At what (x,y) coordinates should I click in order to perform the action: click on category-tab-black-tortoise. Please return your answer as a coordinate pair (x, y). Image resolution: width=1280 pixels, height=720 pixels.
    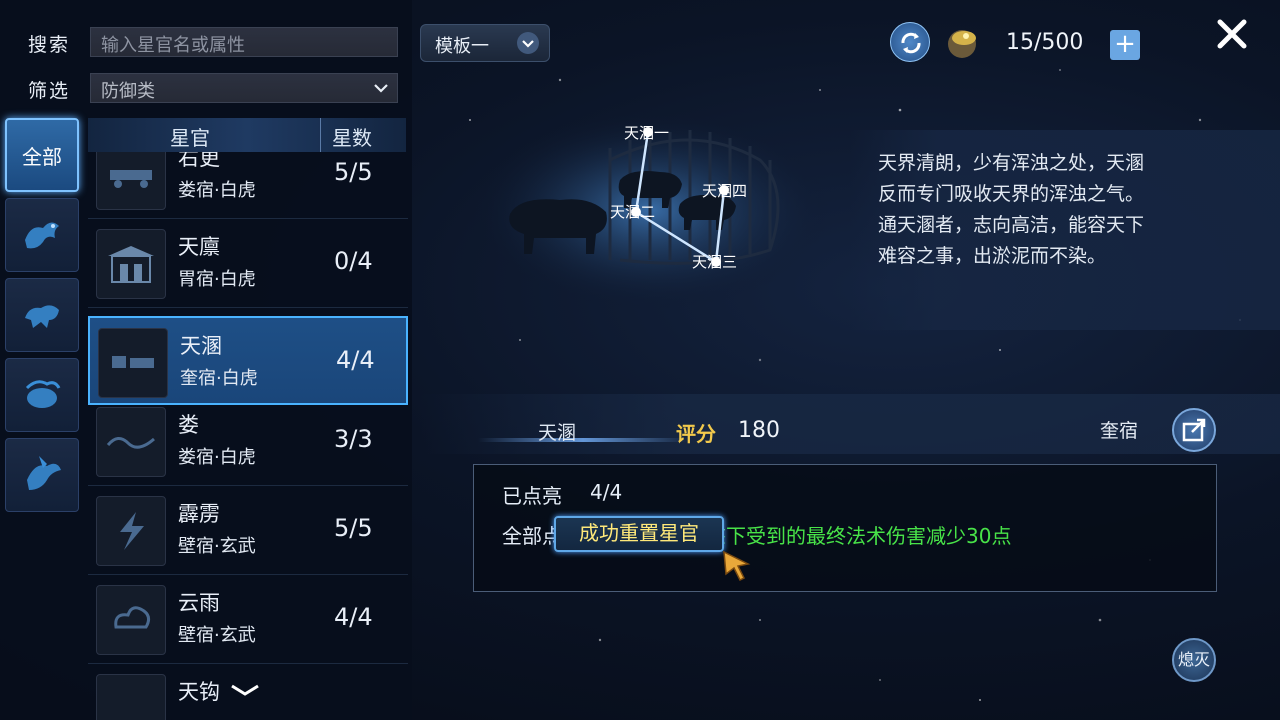
    Looking at the image, I should click on (42, 395).